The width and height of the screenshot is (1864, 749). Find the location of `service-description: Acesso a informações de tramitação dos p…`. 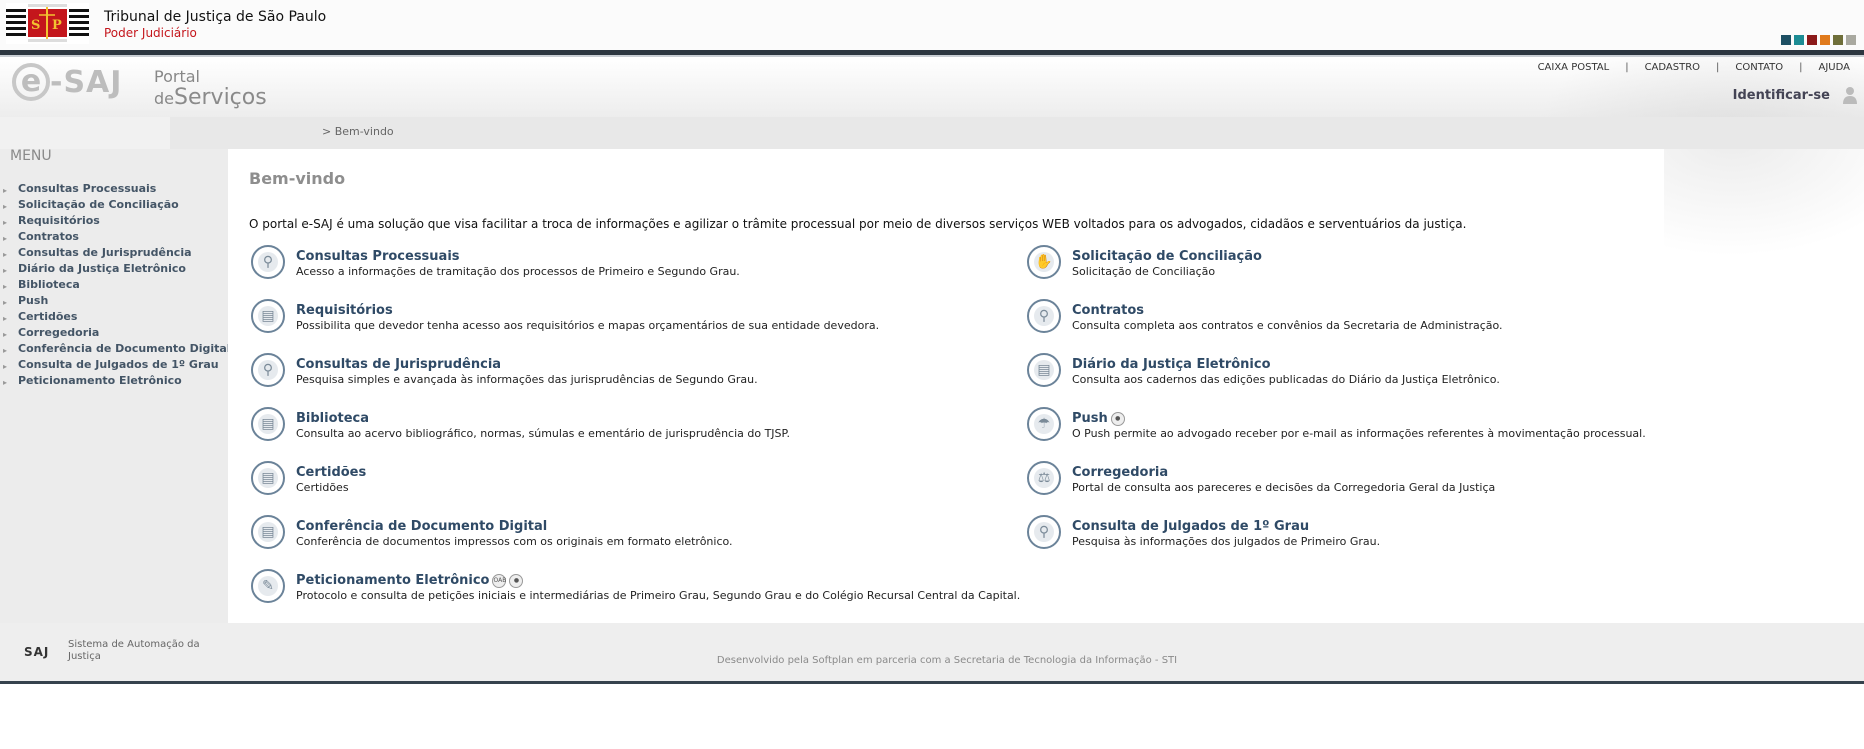

service-description: Acesso a informações de tramitação dos p… is located at coordinates (518, 271).